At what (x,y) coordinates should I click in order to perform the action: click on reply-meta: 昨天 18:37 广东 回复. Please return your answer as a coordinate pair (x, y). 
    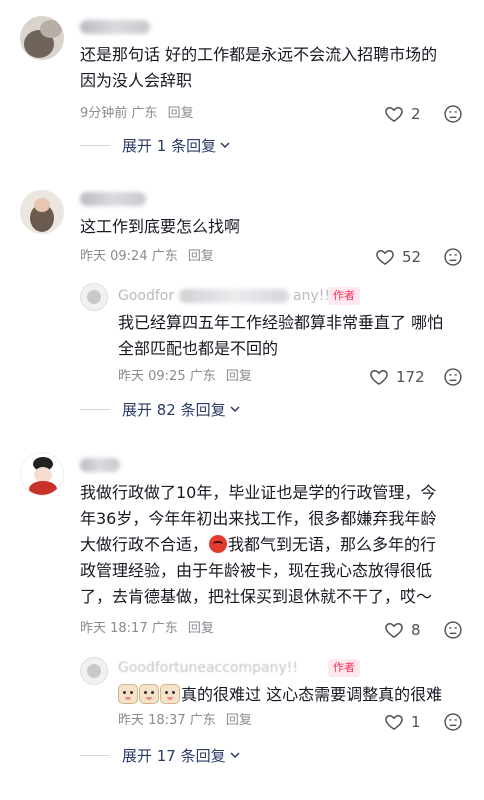
    Looking at the image, I should click on (185, 721).